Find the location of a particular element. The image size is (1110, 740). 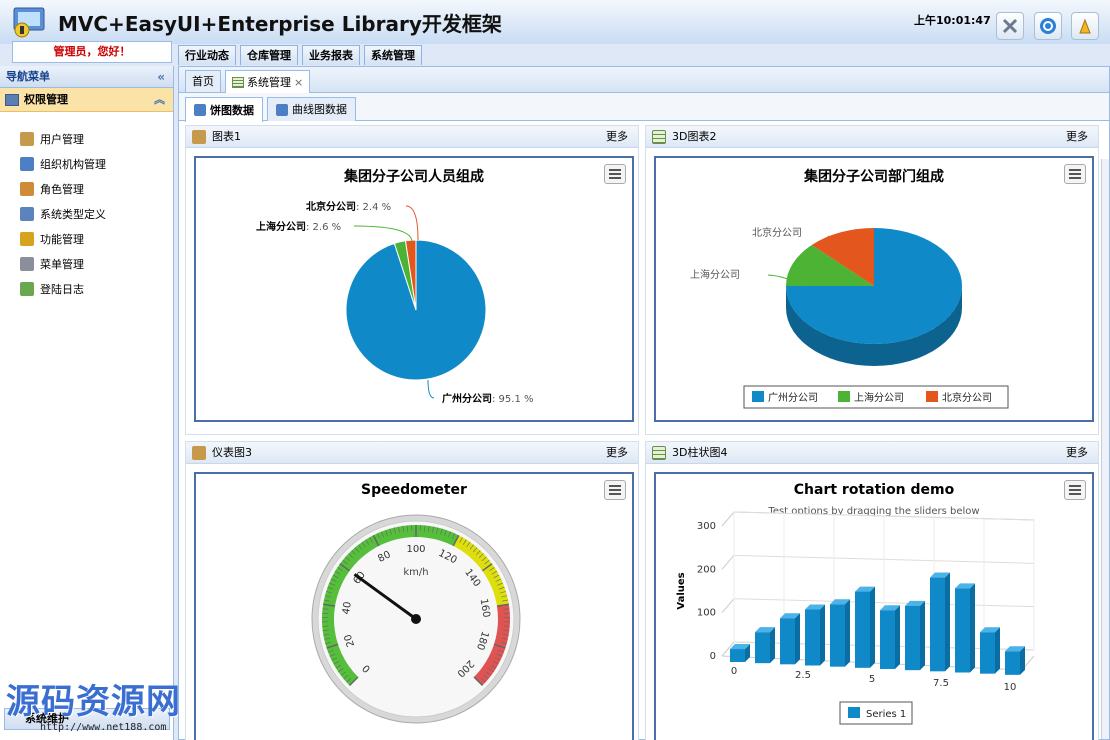

x-tick-label: 5 is located at coordinates (872, 679).